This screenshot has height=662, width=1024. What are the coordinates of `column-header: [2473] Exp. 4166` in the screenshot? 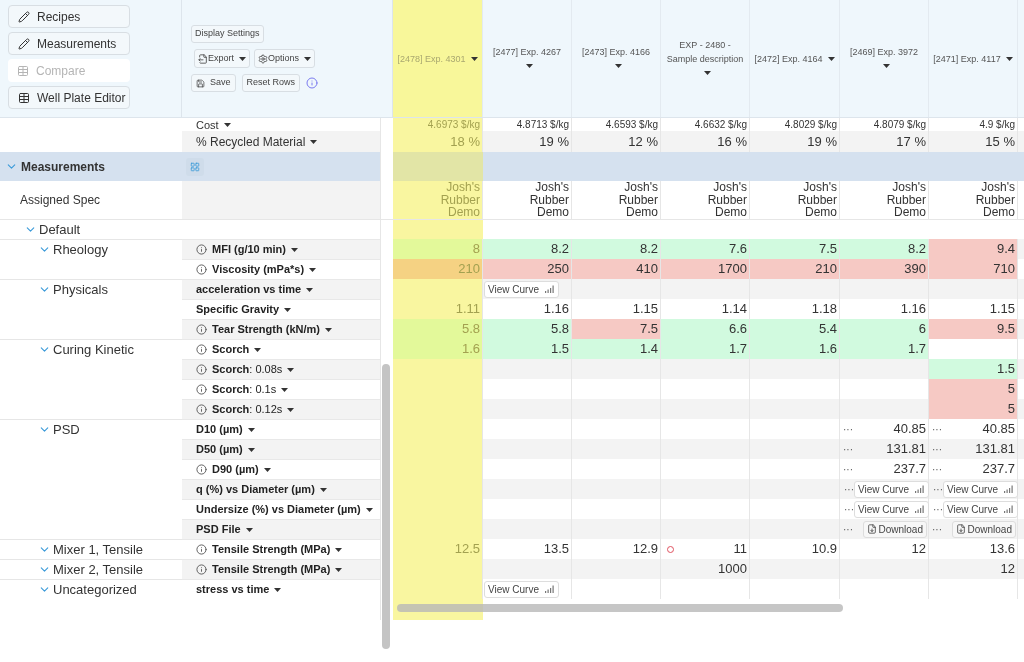 It's located at (616, 58).